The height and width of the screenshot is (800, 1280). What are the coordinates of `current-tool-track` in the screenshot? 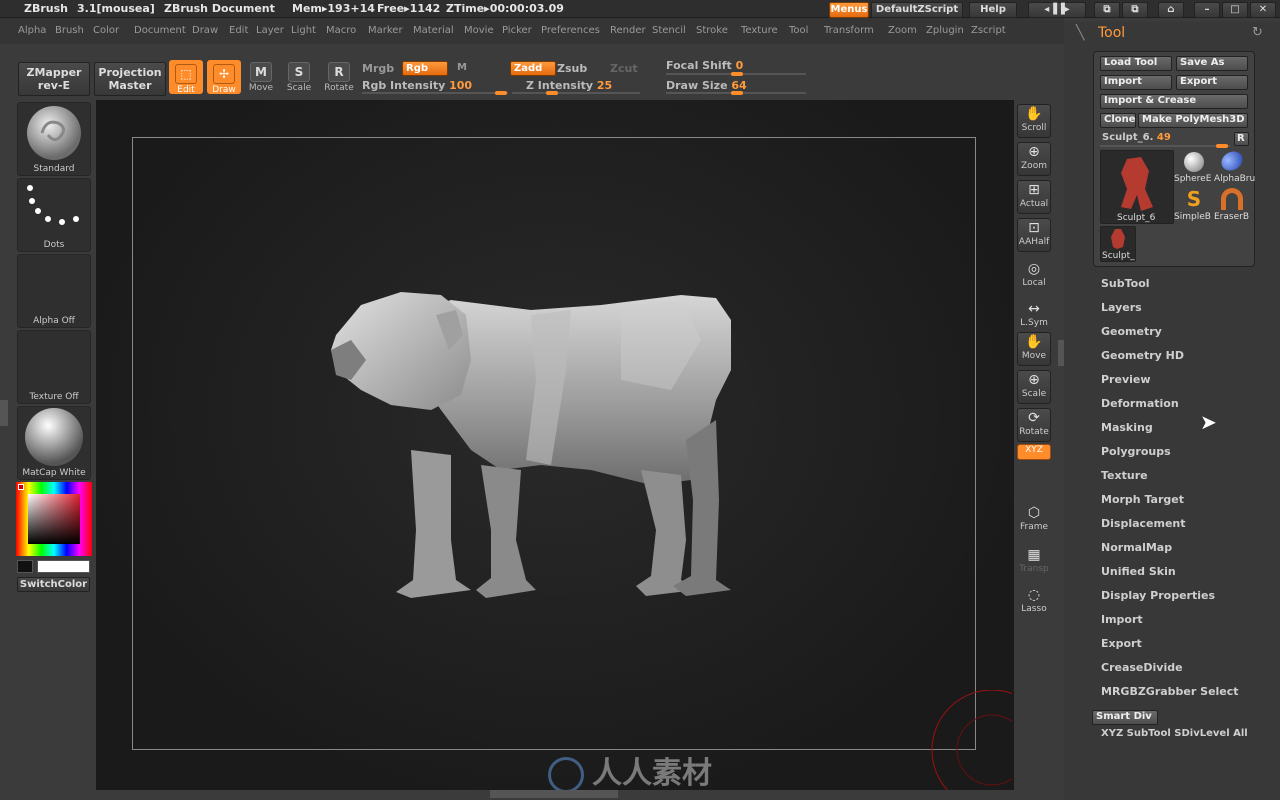 It's located at (1165, 146).